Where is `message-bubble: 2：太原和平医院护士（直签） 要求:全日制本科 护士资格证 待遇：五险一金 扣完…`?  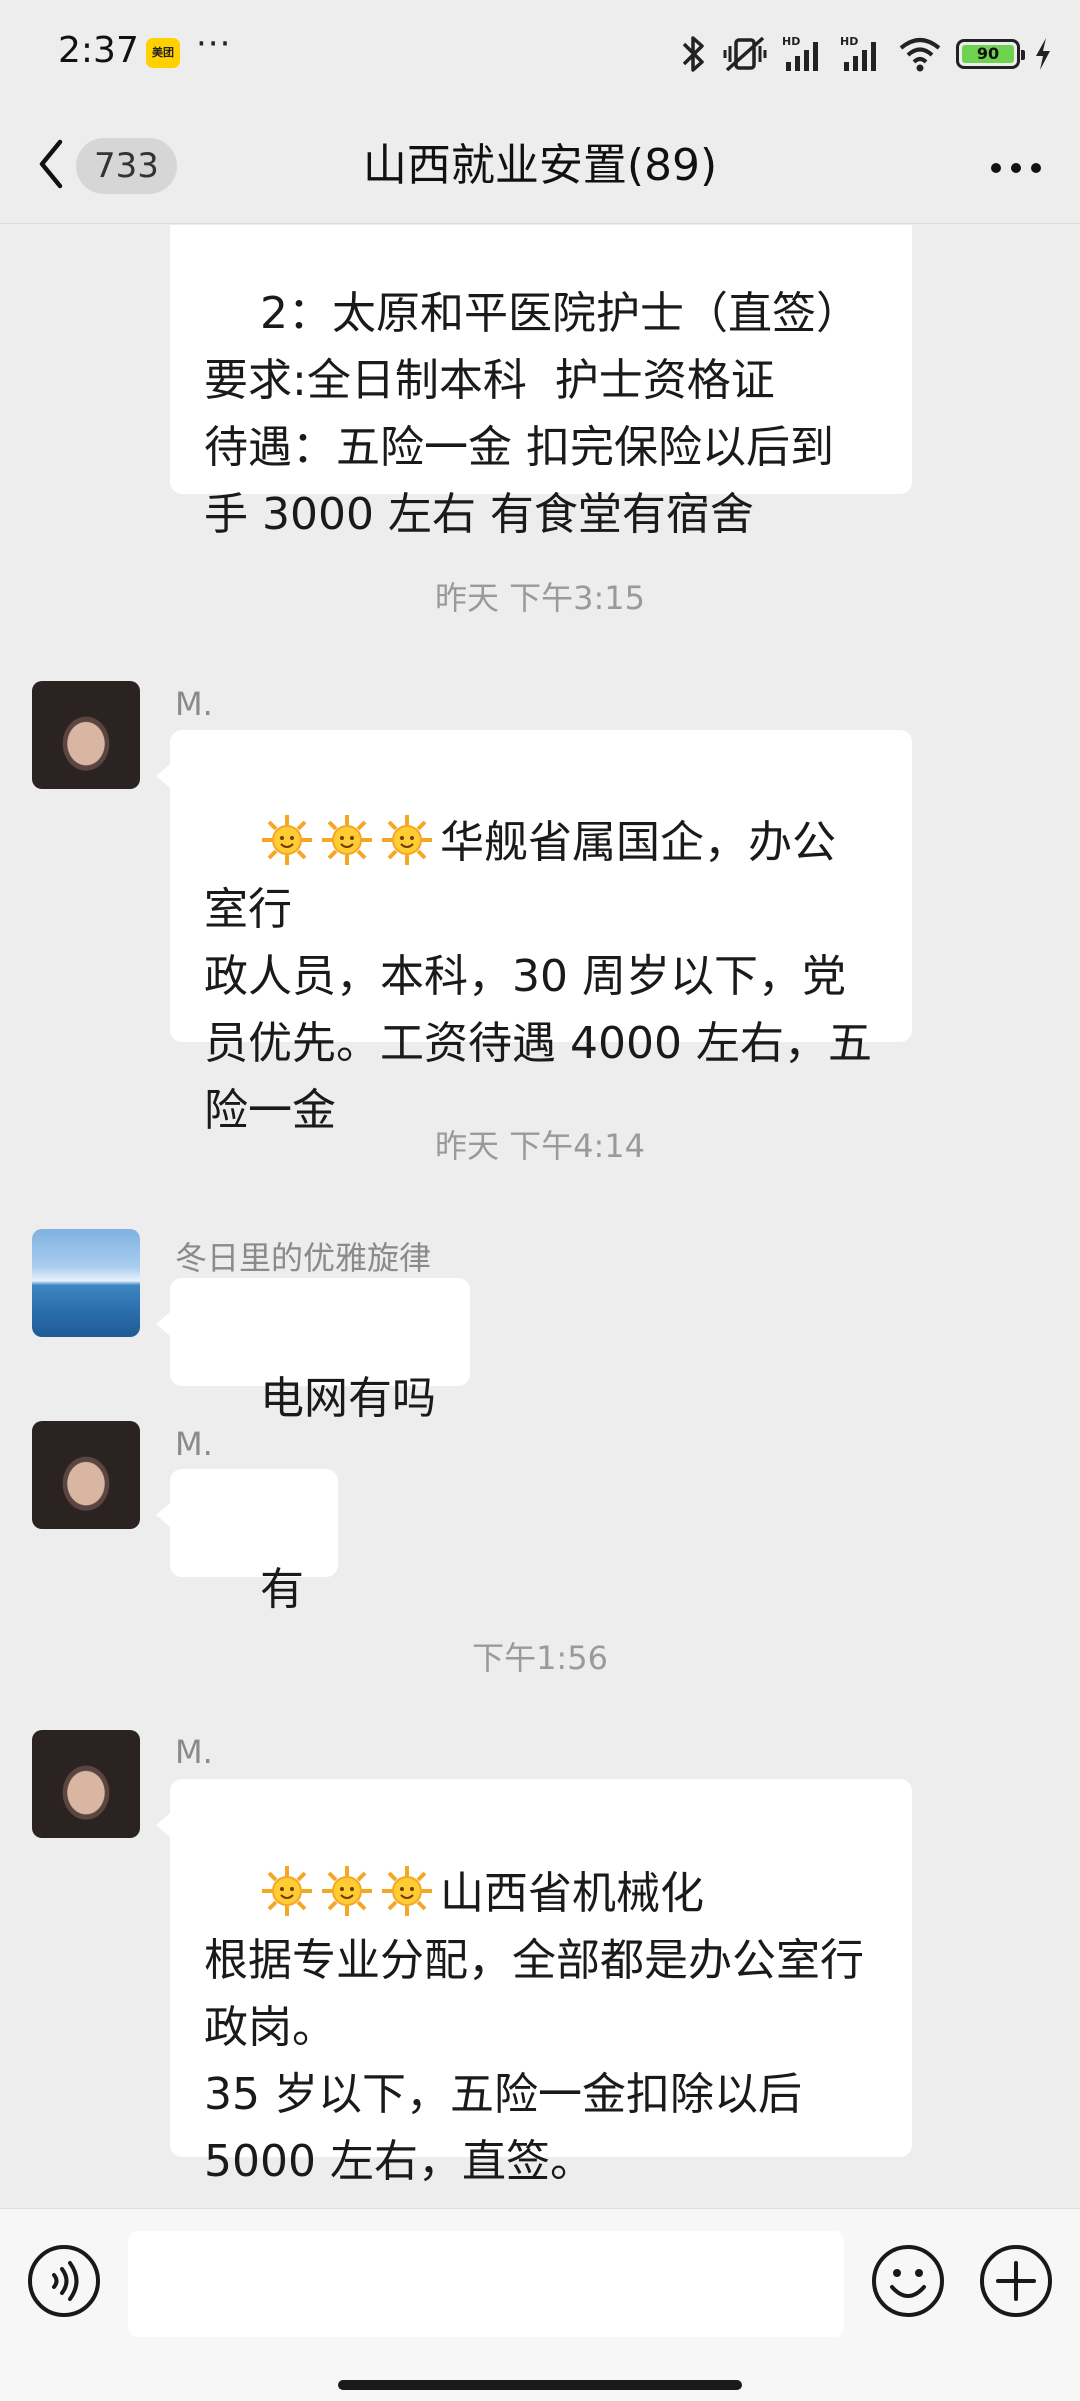
message-bubble: 2：太原和平医院护士（直签） 要求:全日制本科 护士资格证 待遇：五险一金 扣完… is located at coordinates (541, 382).